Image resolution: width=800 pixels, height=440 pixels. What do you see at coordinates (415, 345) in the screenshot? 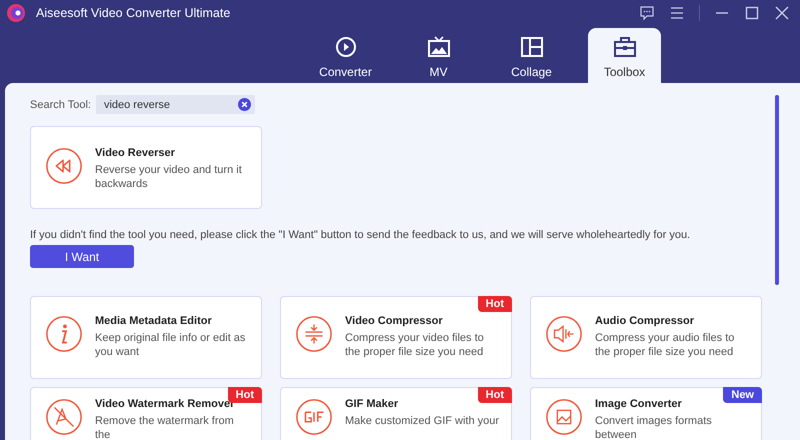
I see `tool-description: Compress your video files to the proper file size you need` at bounding box center [415, 345].